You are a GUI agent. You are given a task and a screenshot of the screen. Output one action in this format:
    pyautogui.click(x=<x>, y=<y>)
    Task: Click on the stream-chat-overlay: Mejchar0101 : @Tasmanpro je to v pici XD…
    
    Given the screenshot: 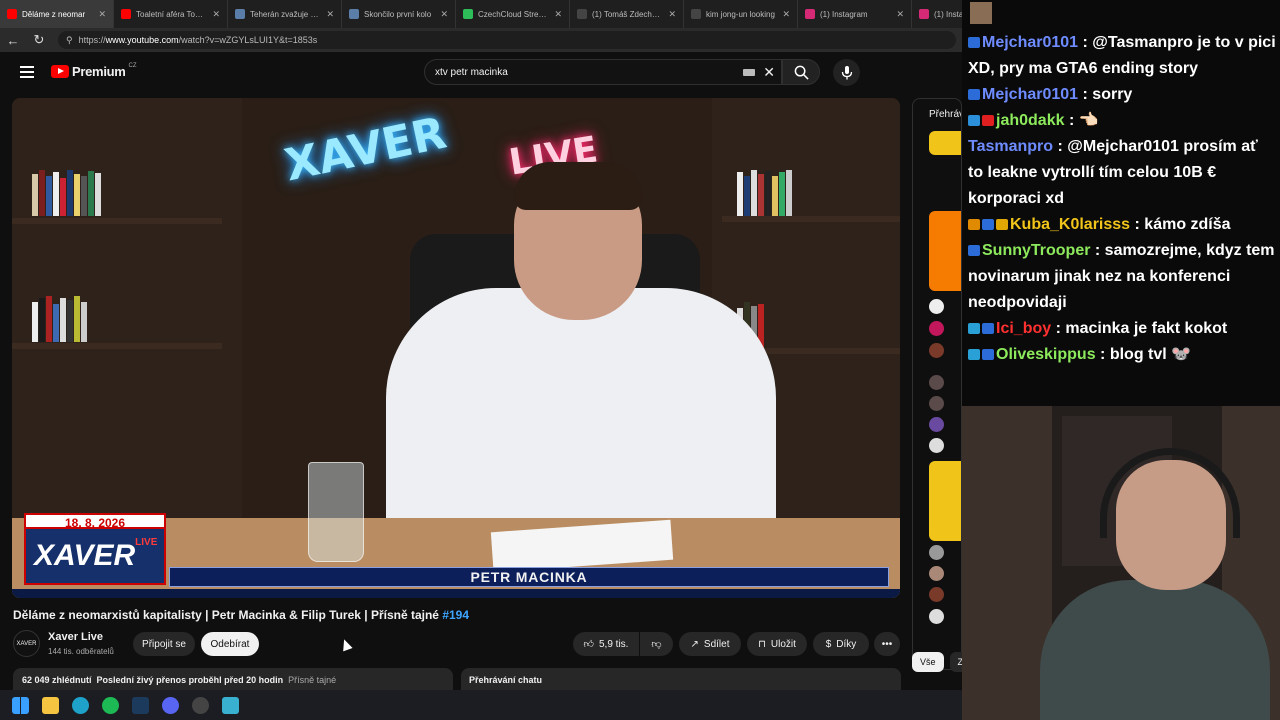 What is the action you would take?
    pyautogui.click(x=1121, y=217)
    